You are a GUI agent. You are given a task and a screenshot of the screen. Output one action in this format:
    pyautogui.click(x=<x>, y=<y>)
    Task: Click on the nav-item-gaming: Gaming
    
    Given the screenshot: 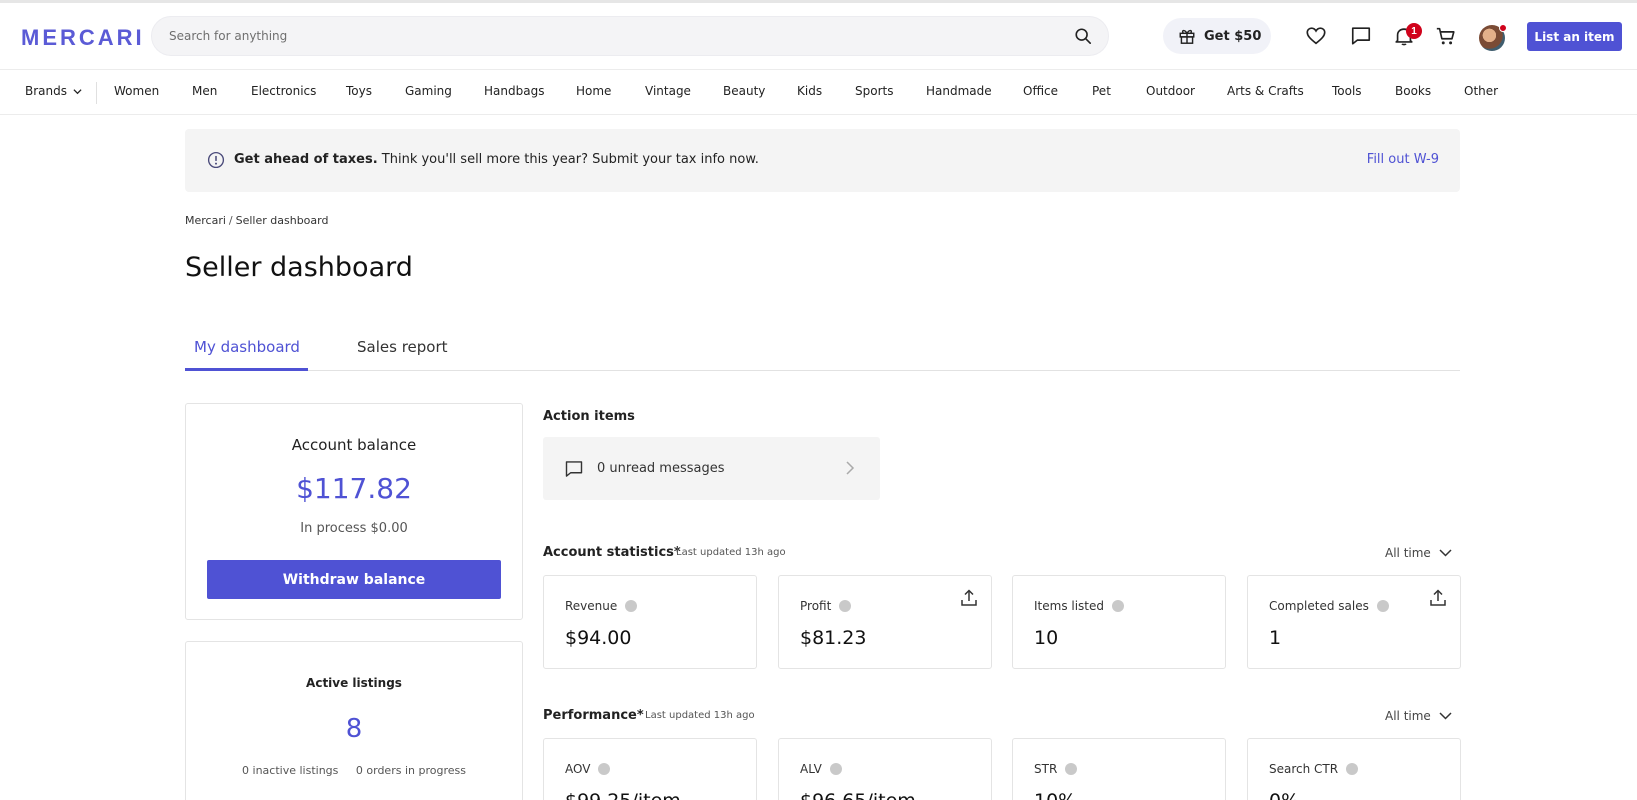 What is the action you would take?
    pyautogui.click(x=428, y=91)
    